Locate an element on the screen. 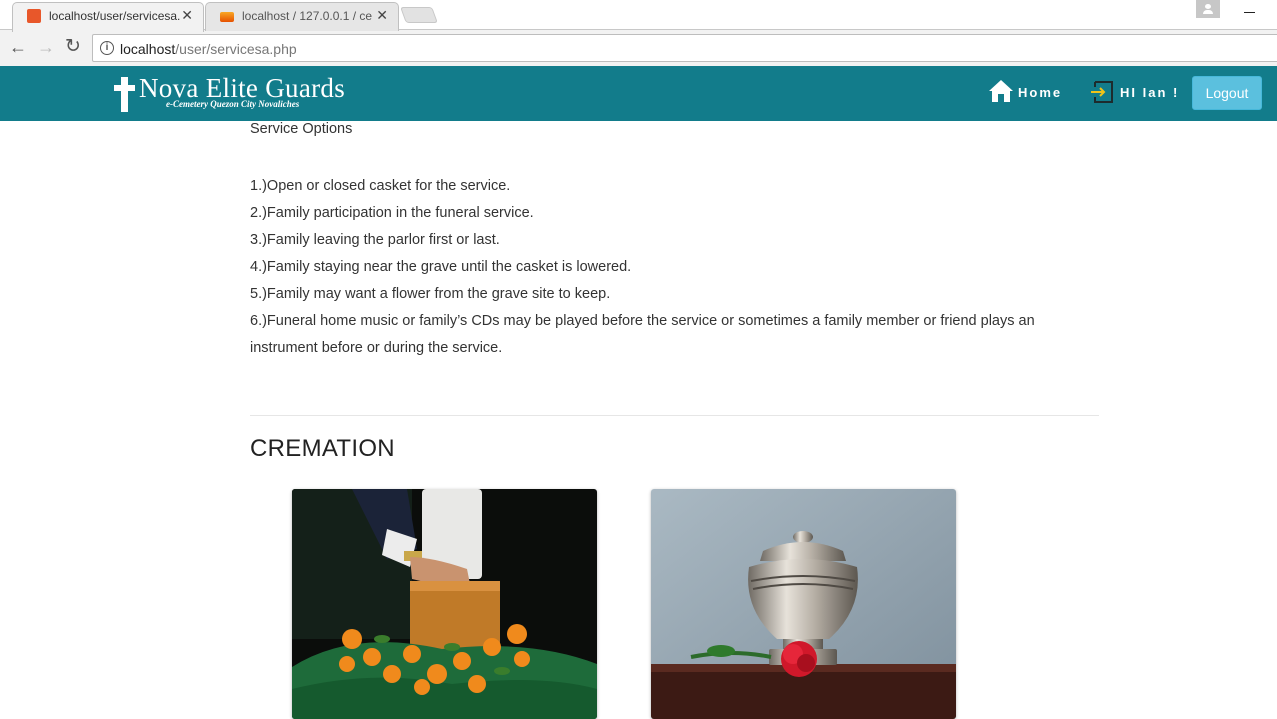 Image resolution: width=1277 pixels, height=719 pixels. phpmyadmin-favicon-icon is located at coordinates (227, 17).